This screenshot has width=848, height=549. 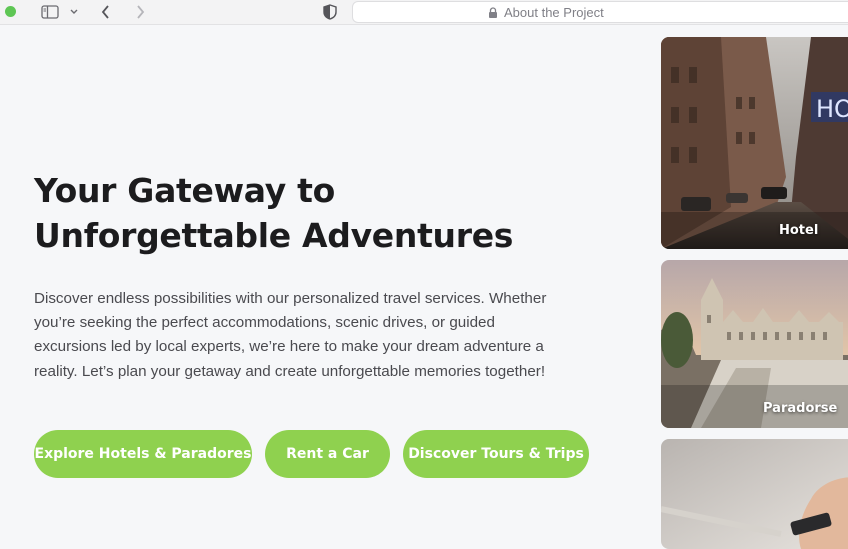 What do you see at coordinates (754, 344) in the screenshot?
I see `parador-card: Paradorse` at bounding box center [754, 344].